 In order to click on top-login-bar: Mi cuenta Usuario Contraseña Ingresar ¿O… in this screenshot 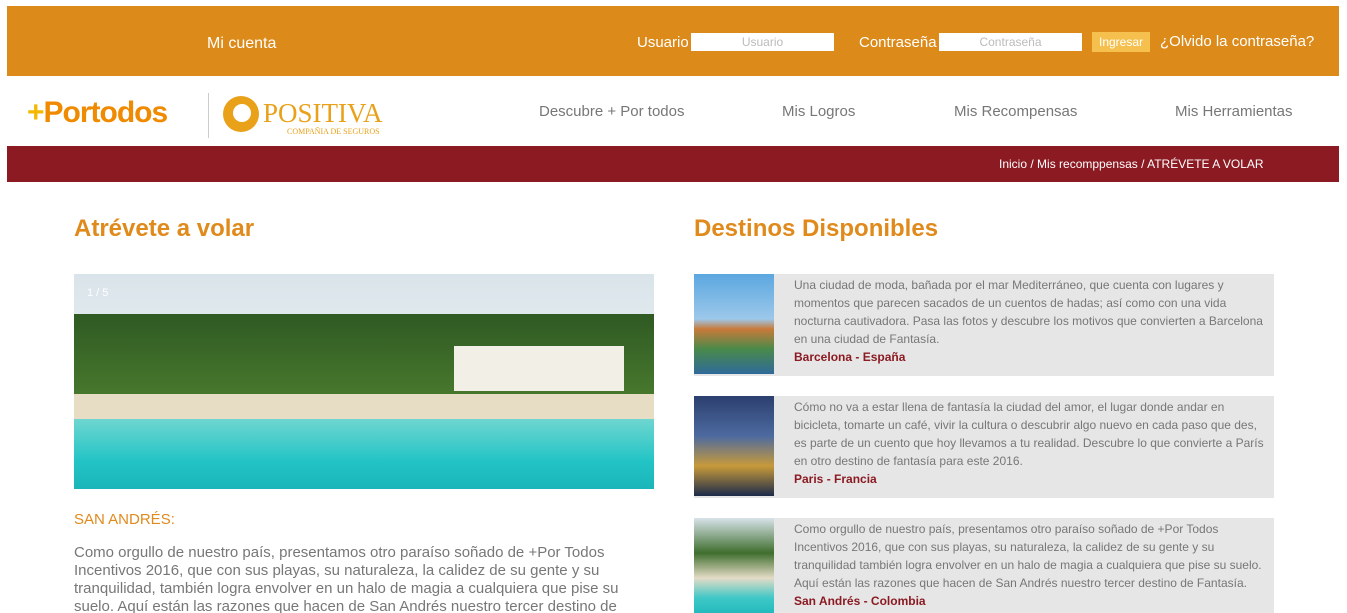, I will do `click(673, 41)`.